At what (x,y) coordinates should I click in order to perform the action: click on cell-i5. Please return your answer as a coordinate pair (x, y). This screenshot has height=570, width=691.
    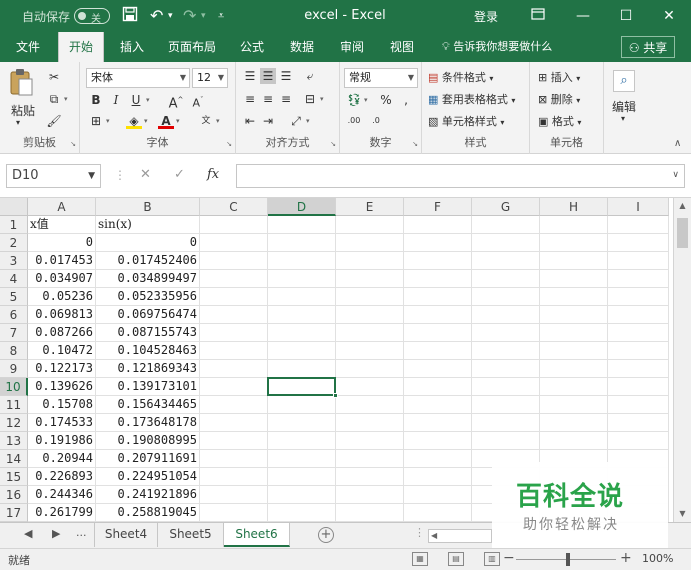
    Looking at the image, I should click on (638, 297).